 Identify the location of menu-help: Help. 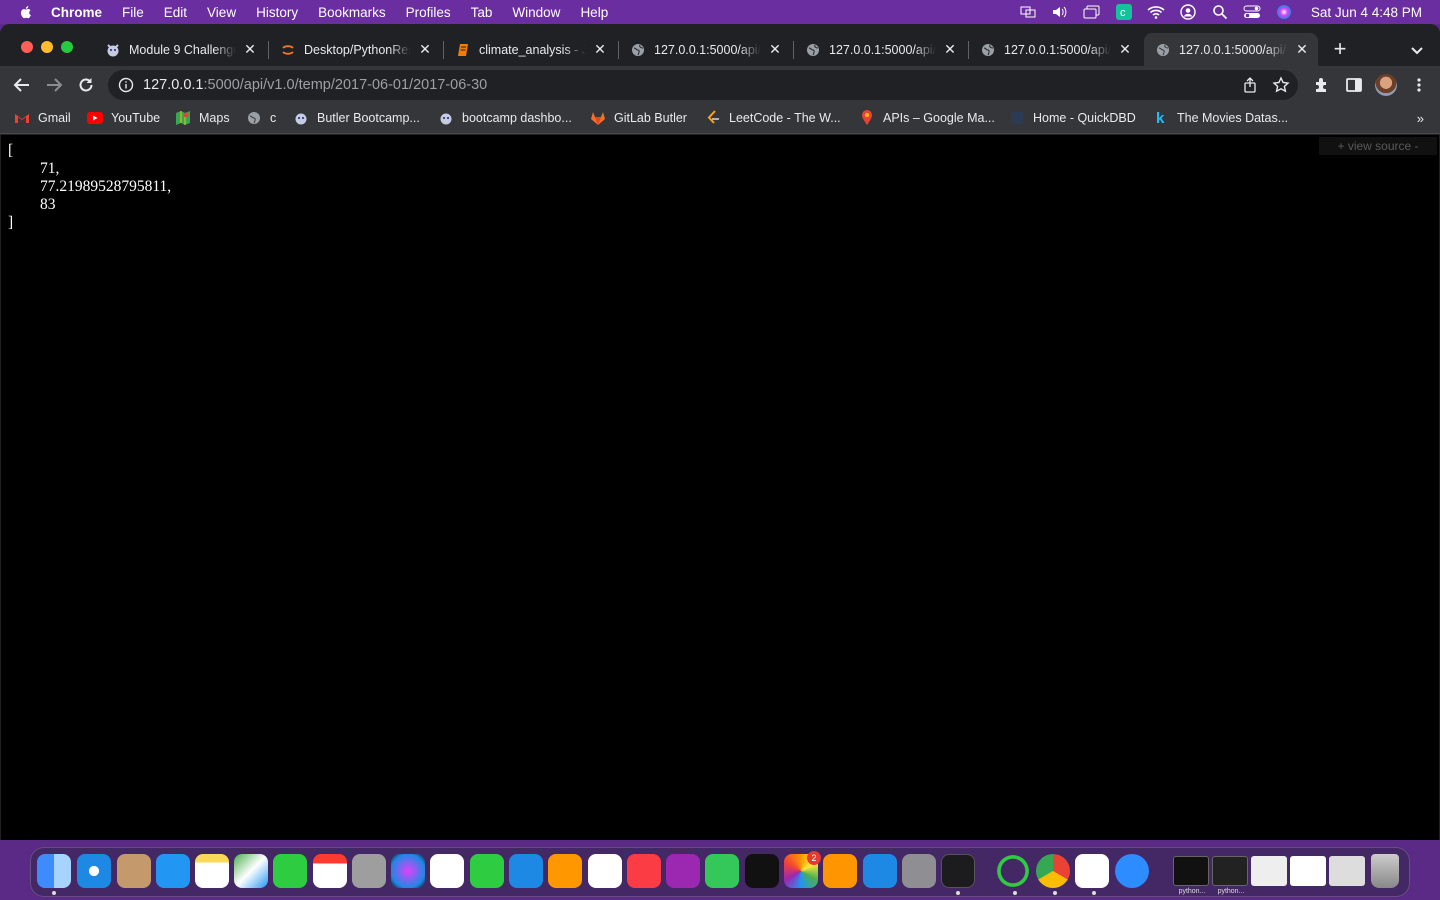
(594, 12).